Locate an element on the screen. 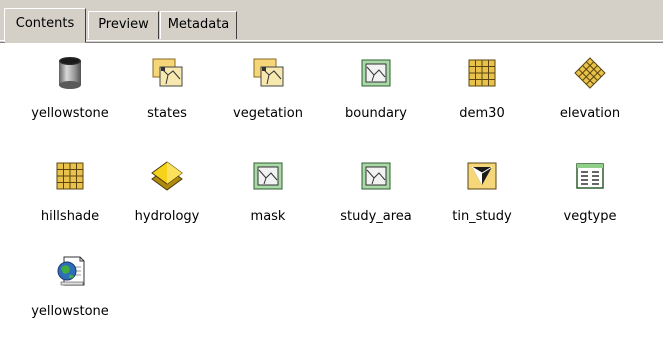  layer-file-icon is located at coordinates (167, 176).